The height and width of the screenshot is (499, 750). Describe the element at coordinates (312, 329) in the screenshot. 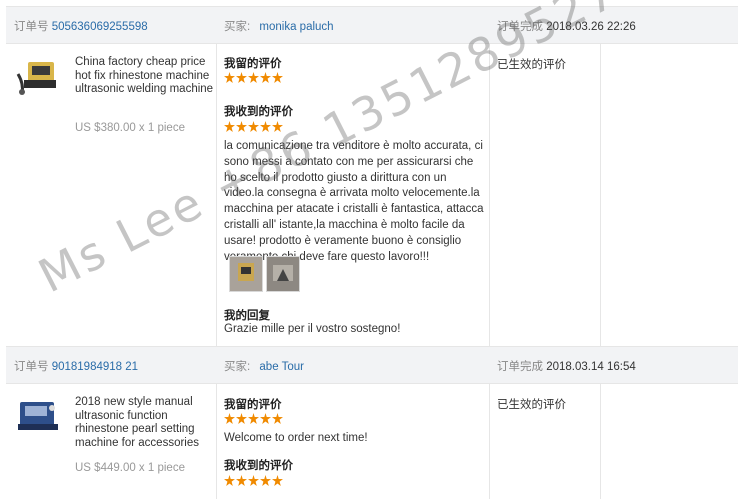

I see `my-reply-text: Grazie mille per il vostro sostegno!` at that location.